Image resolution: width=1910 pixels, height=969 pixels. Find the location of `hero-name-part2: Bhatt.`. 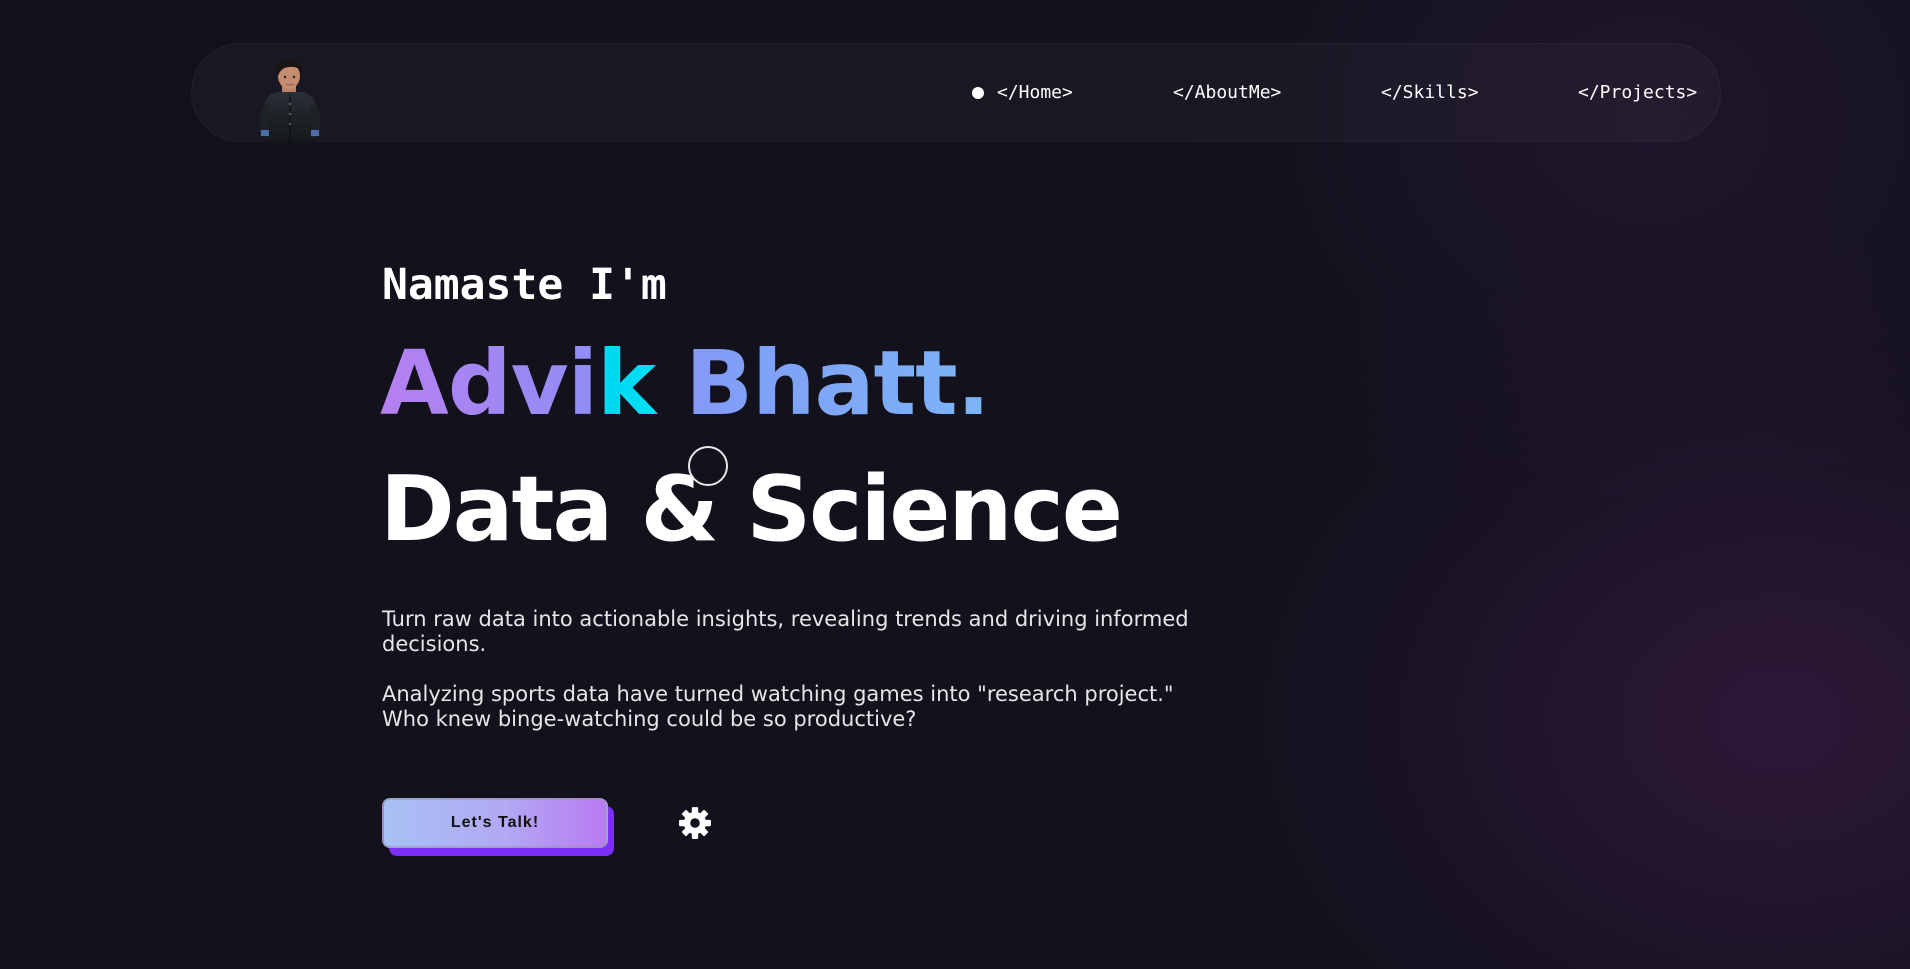

hero-name-part2: Bhatt. is located at coordinates (822, 383).